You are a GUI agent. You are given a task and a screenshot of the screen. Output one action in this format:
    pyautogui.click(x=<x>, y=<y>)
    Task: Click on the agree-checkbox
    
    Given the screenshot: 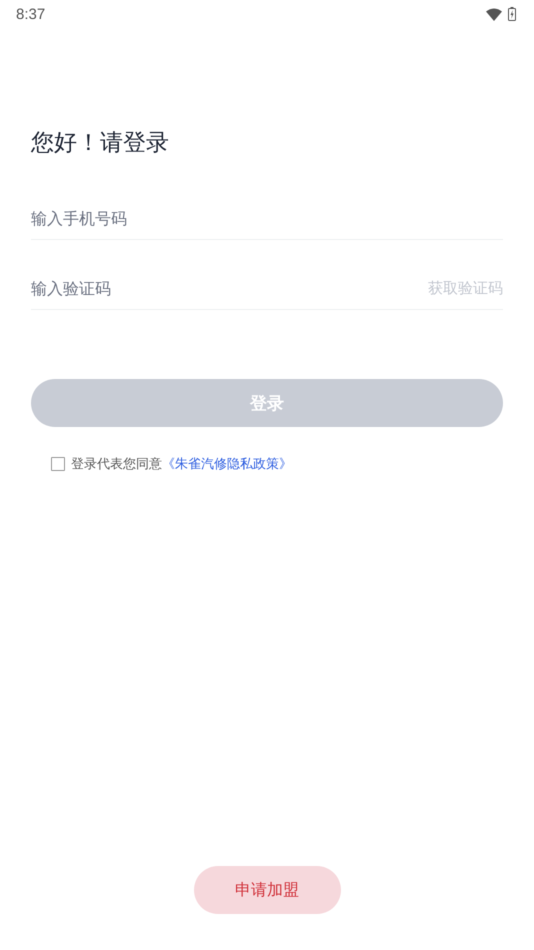 What is the action you would take?
    pyautogui.click(x=58, y=464)
    